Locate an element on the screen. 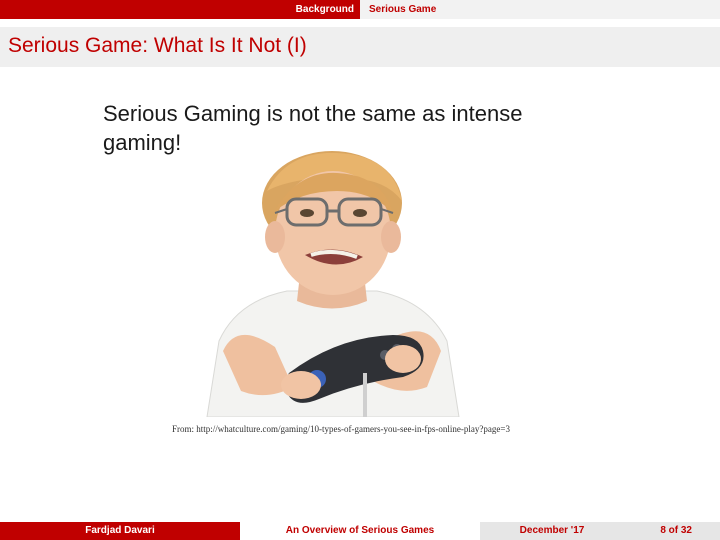 The image size is (720, 540). slide-title-bar: Serious Game: What Is It Not (I) is located at coordinates (360, 47).